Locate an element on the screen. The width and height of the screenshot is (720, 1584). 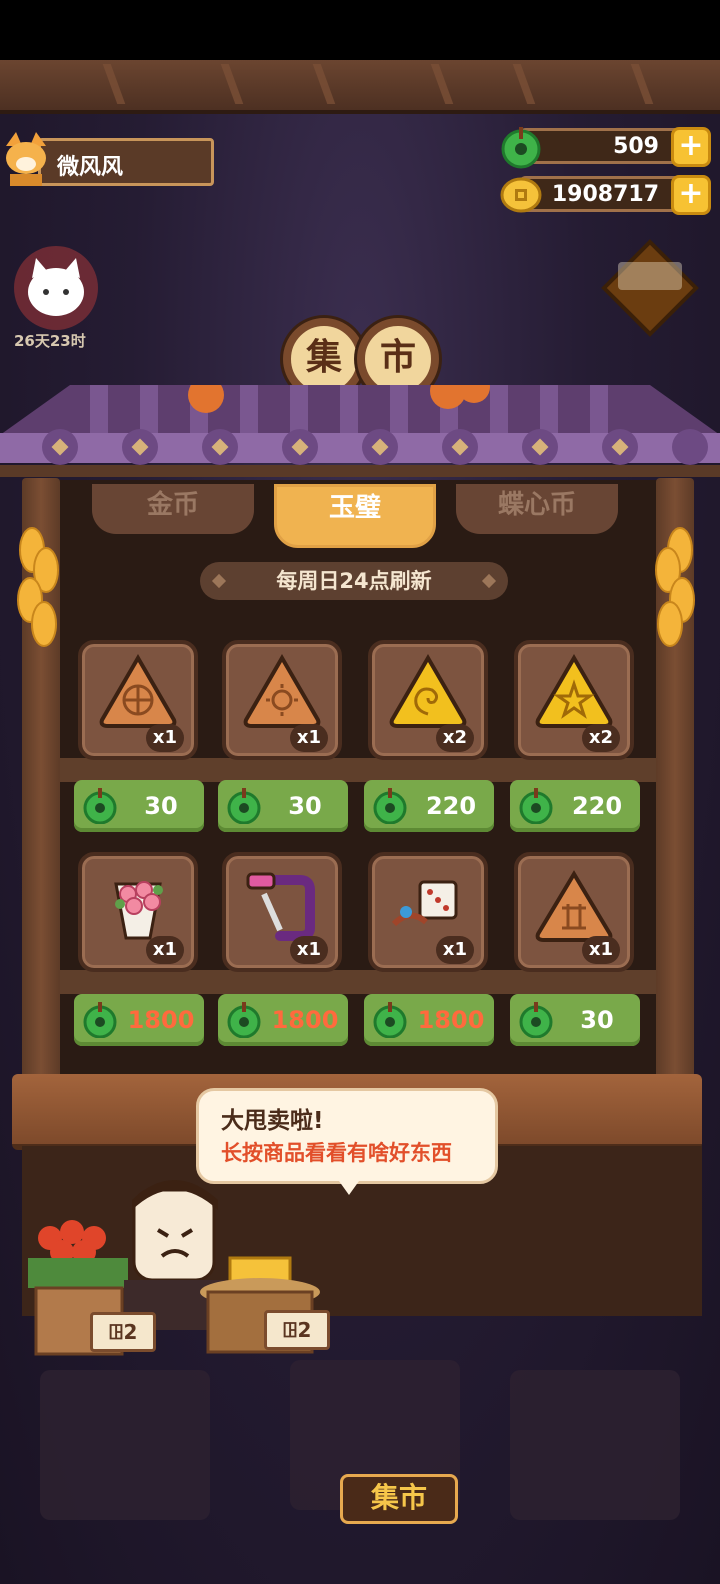
price-button-3: 220 is located at coordinates (429, 806).